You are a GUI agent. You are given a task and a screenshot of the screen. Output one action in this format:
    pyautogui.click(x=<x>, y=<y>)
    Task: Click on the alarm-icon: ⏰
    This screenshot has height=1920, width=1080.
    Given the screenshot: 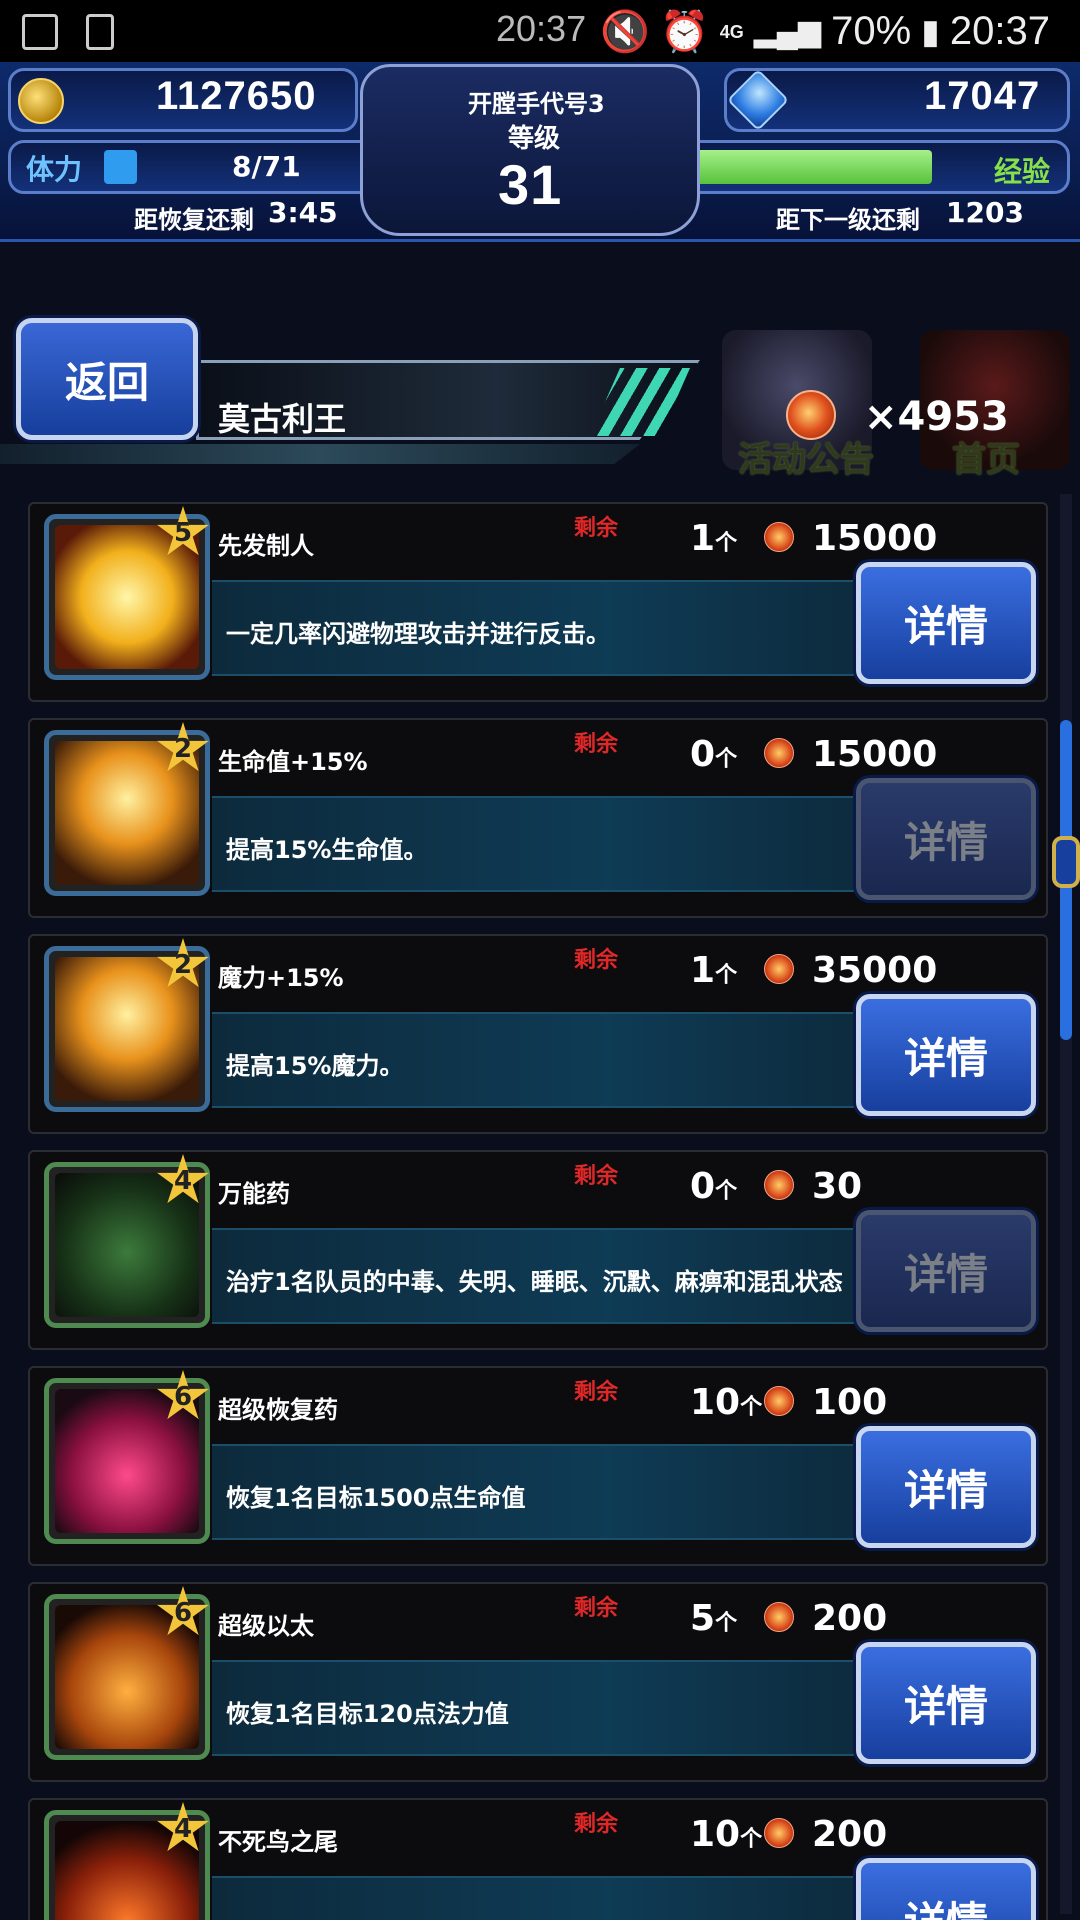 What is the action you would take?
    pyautogui.click(x=684, y=32)
    